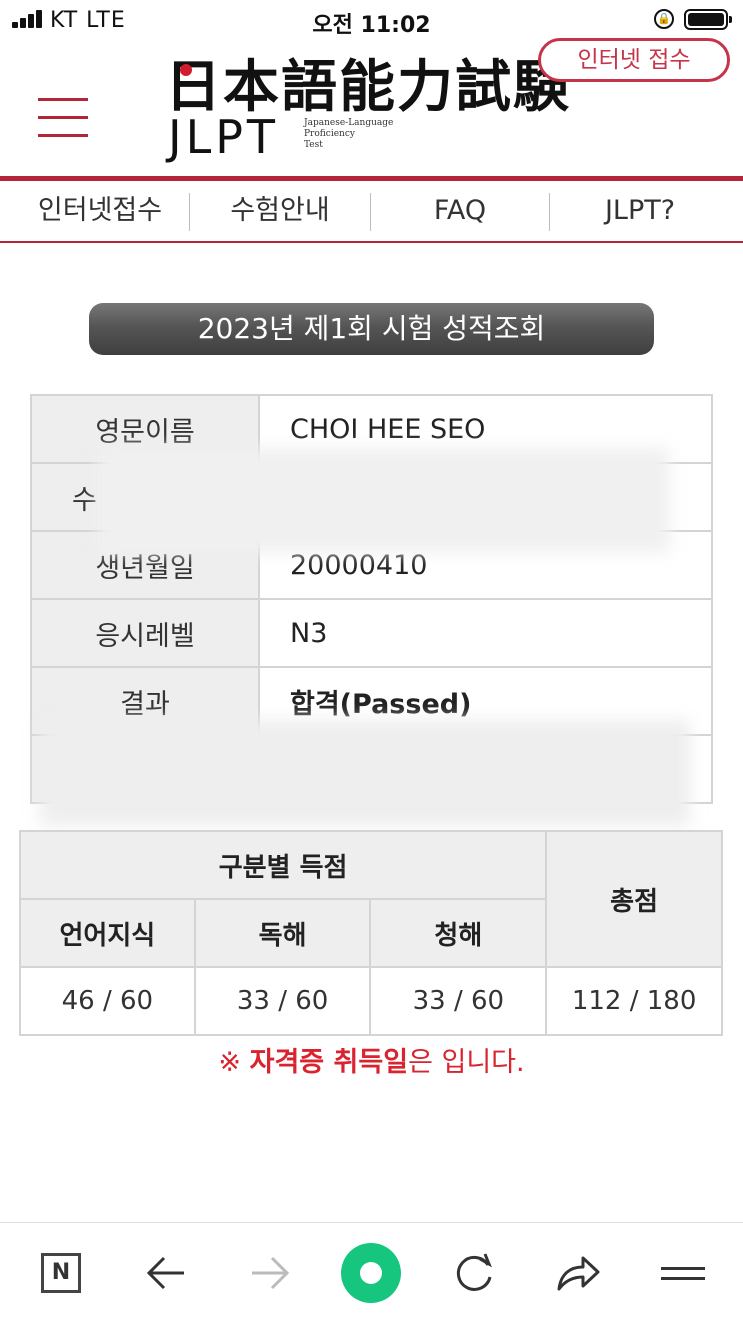  What do you see at coordinates (64, 119) in the screenshot?
I see `hamburger-menu-icon` at bounding box center [64, 119].